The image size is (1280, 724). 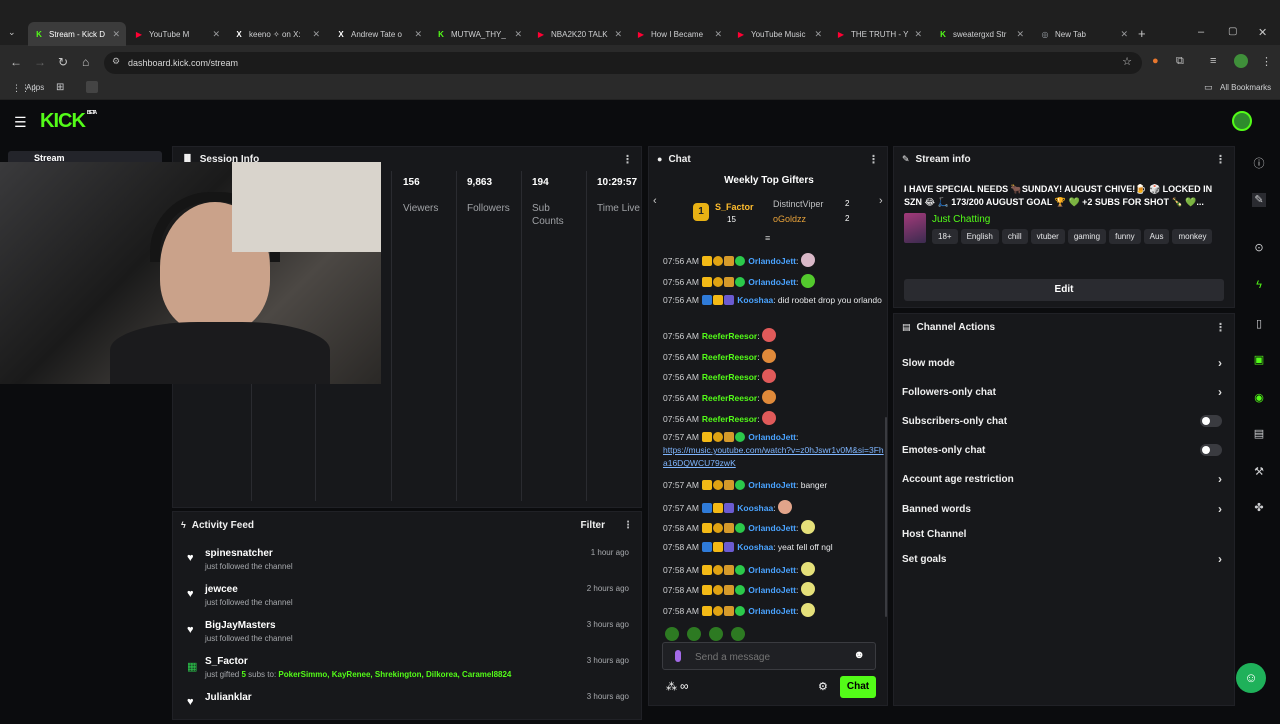 What do you see at coordinates (240, 625) in the screenshot?
I see `activity-username: BigJayMasters` at bounding box center [240, 625].